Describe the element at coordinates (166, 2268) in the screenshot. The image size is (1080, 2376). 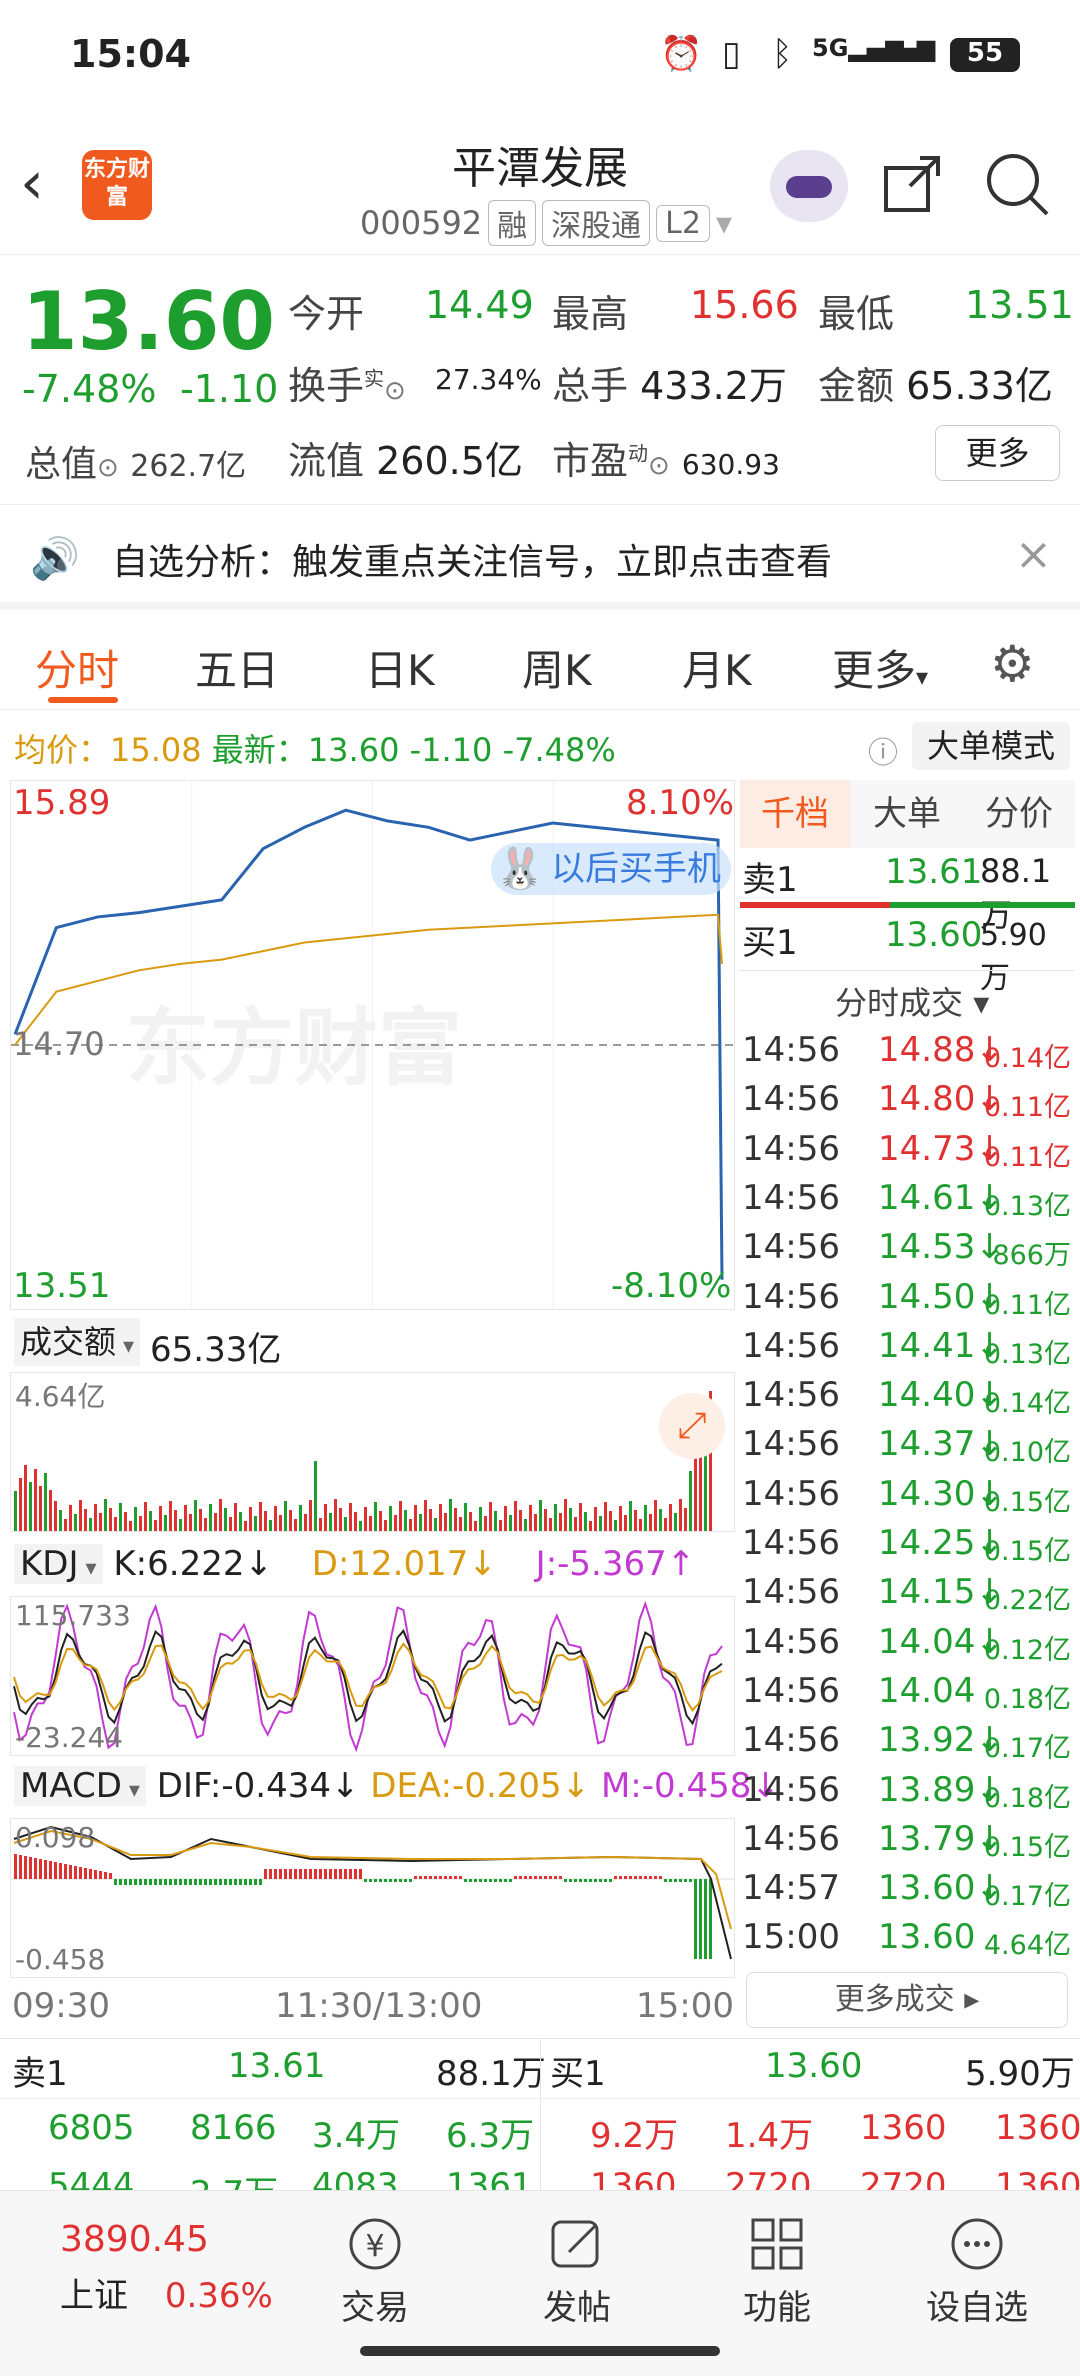
I see `index-widget: 3890.45 上证 0.36%` at that location.